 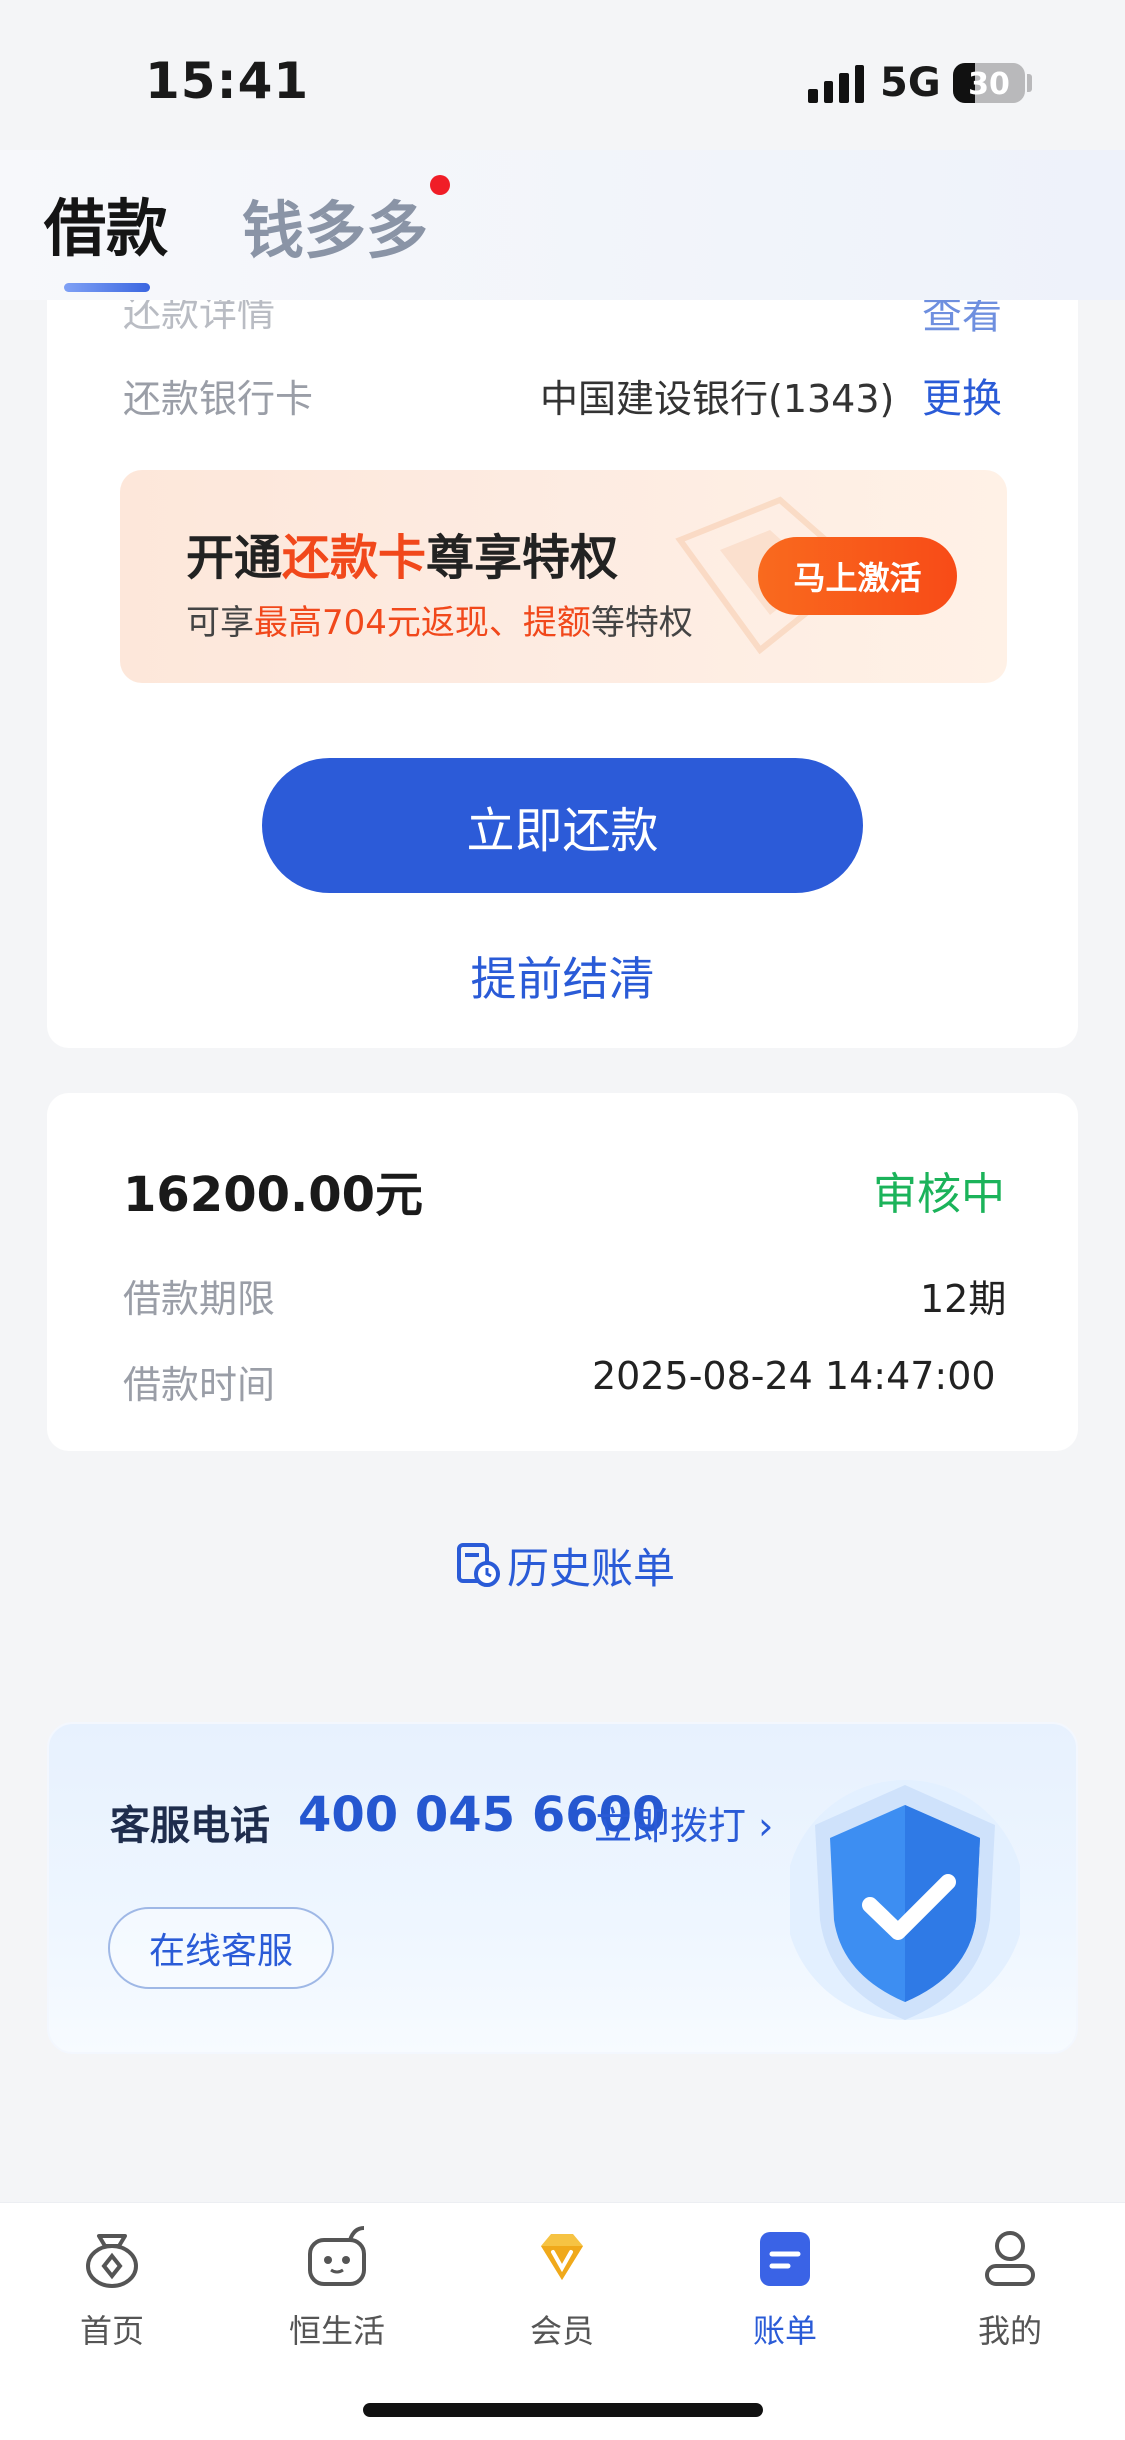 I want to click on battery-tip, so click(x=1029, y=83).